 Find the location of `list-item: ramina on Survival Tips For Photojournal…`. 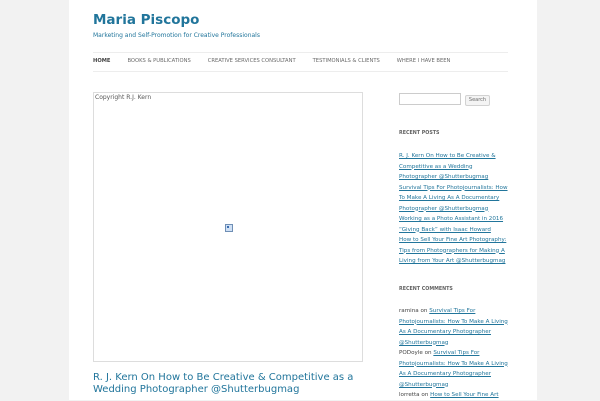

list-item: ramina on Survival Tips For Photojournal… is located at coordinates (456, 327).